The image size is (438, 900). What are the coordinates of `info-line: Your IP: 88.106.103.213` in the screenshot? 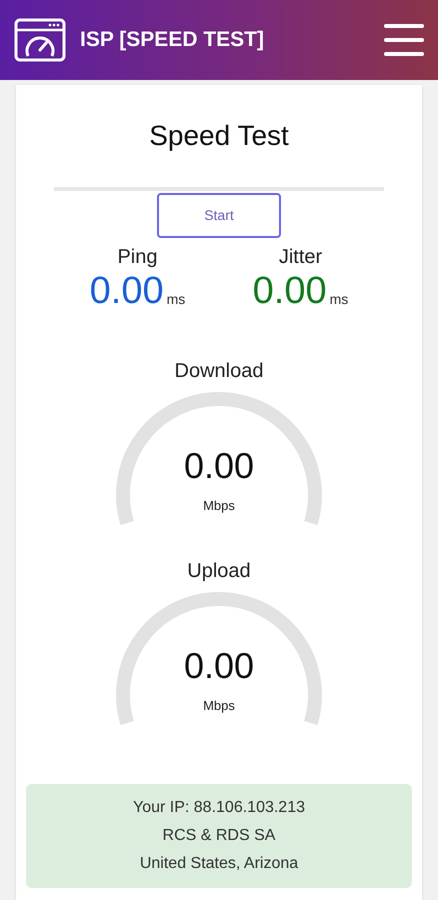 It's located at (219, 808).